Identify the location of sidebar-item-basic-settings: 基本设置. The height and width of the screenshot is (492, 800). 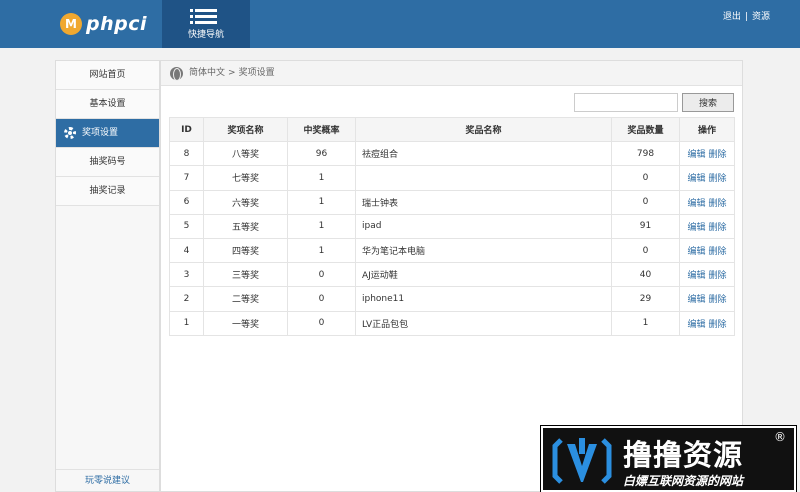
(107, 104).